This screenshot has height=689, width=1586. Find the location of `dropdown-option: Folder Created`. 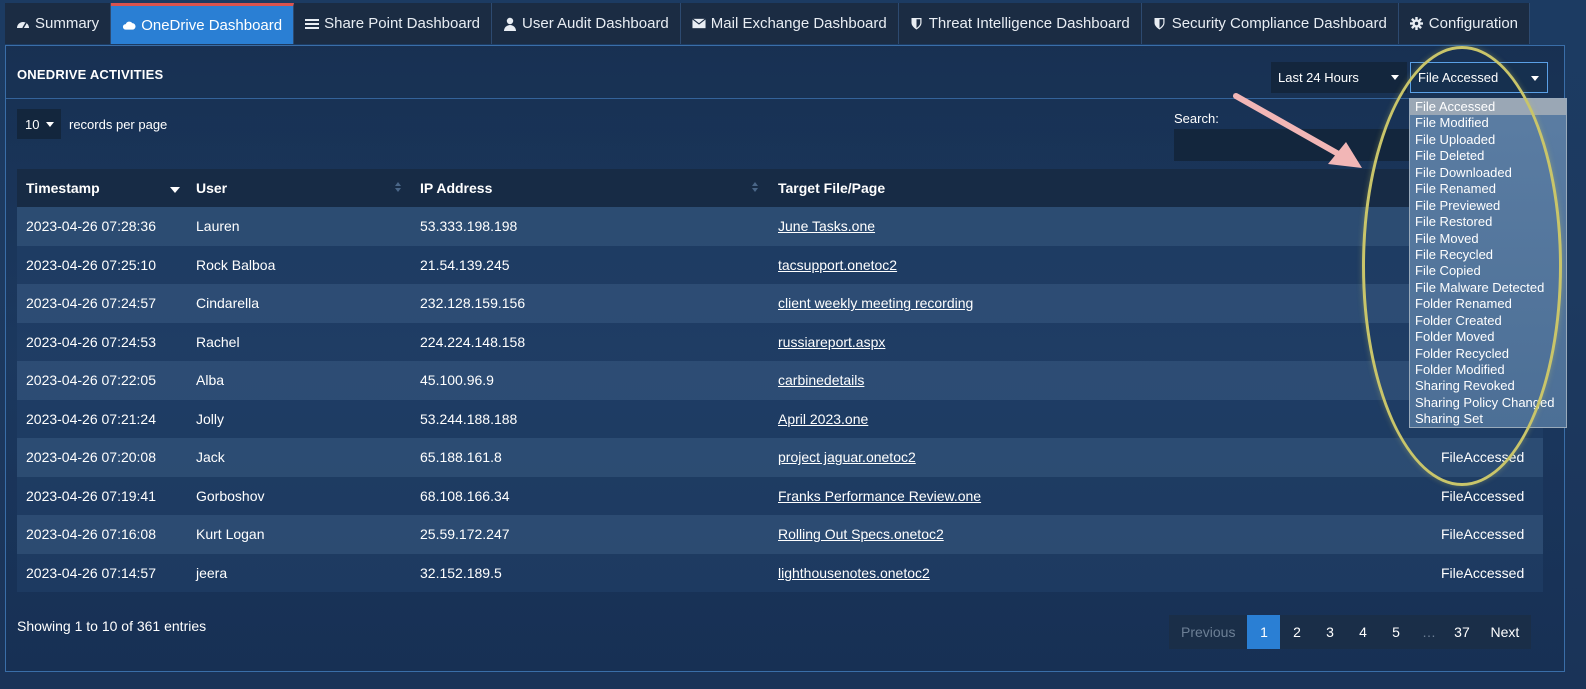

dropdown-option: Folder Created is located at coordinates (1488, 321).